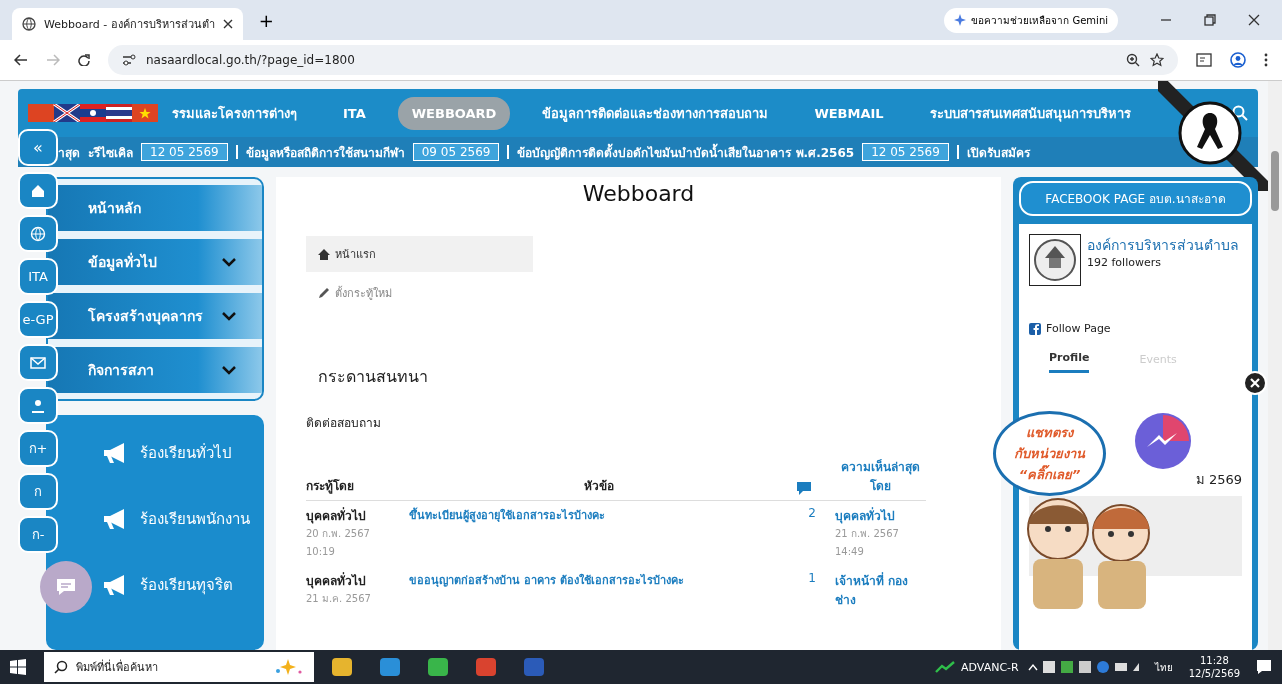  I want to click on language-indicator: ไทย, so click(1163, 667).